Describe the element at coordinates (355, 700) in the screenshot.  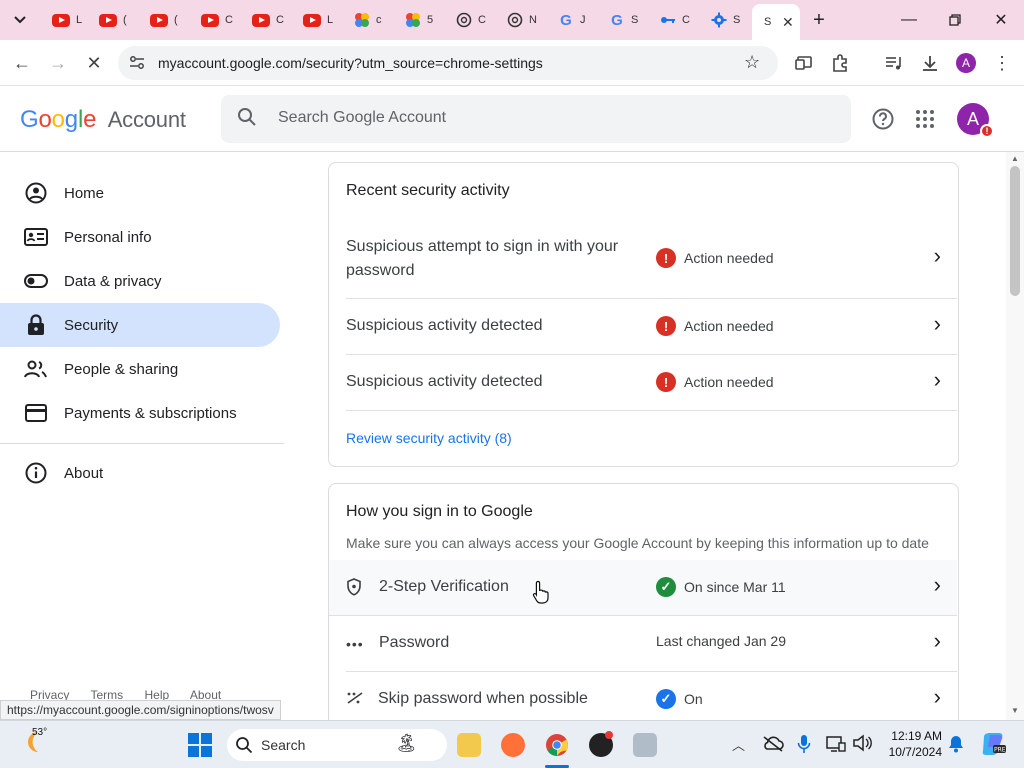
I see `passkey-icon` at that location.